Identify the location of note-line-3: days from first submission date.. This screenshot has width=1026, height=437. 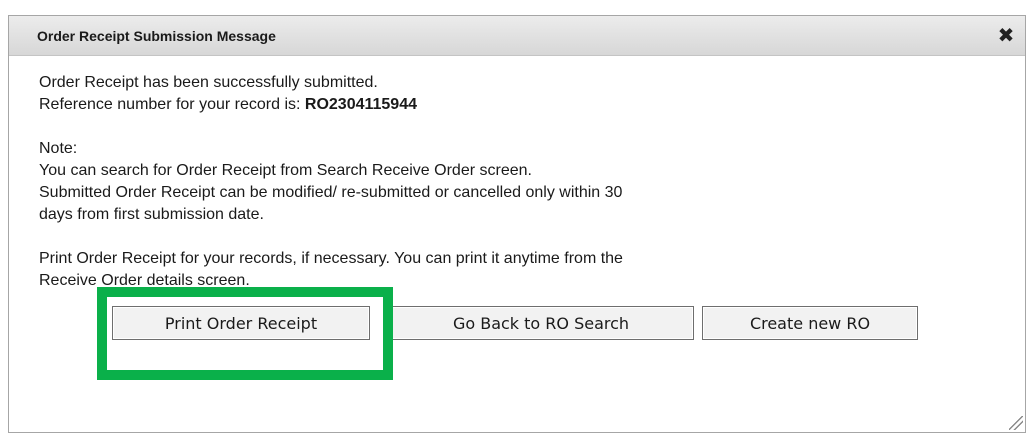
(151, 214).